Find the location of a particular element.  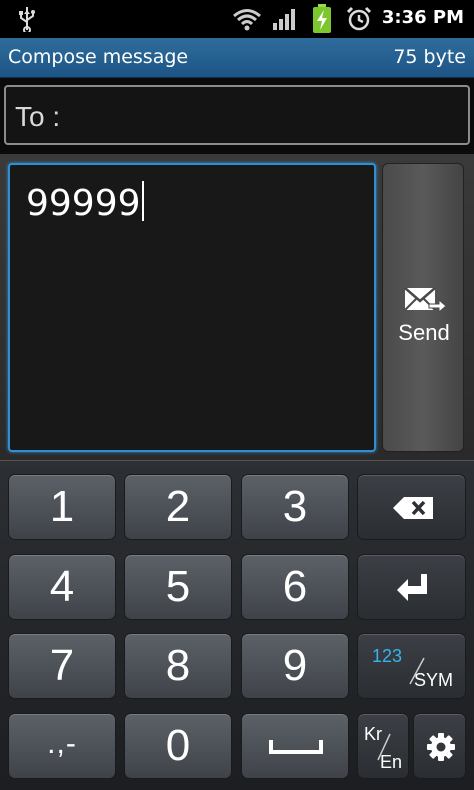

key-5: 5 is located at coordinates (178, 587).